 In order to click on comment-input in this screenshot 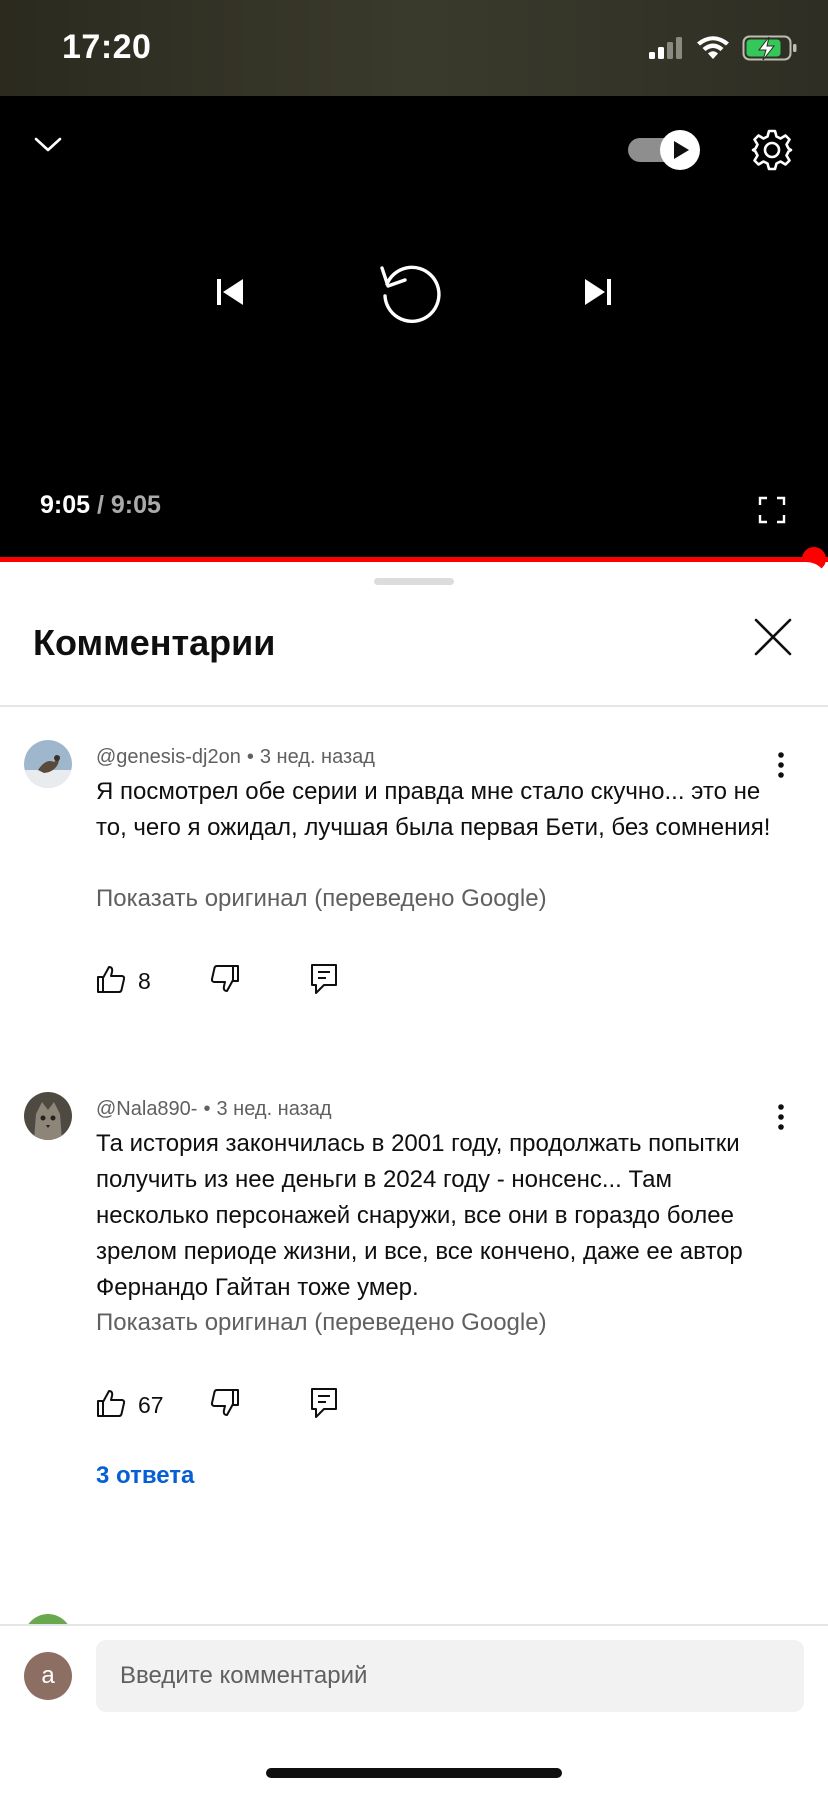, I will do `click(450, 1676)`.